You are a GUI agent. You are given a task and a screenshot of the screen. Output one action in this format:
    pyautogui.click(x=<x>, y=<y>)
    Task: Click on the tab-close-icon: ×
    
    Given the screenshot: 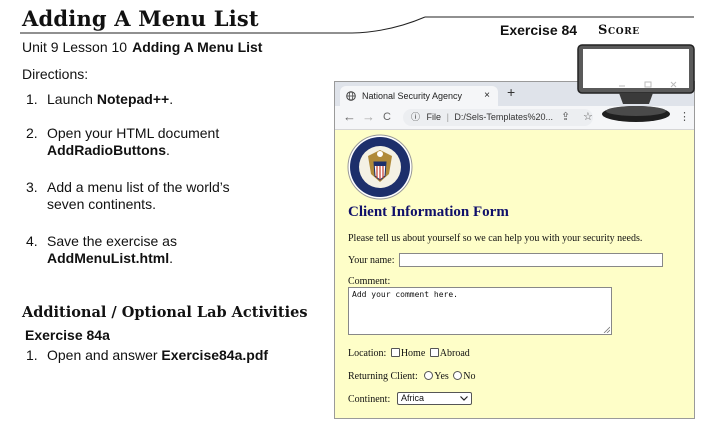 What is the action you would take?
    pyautogui.click(x=487, y=96)
    